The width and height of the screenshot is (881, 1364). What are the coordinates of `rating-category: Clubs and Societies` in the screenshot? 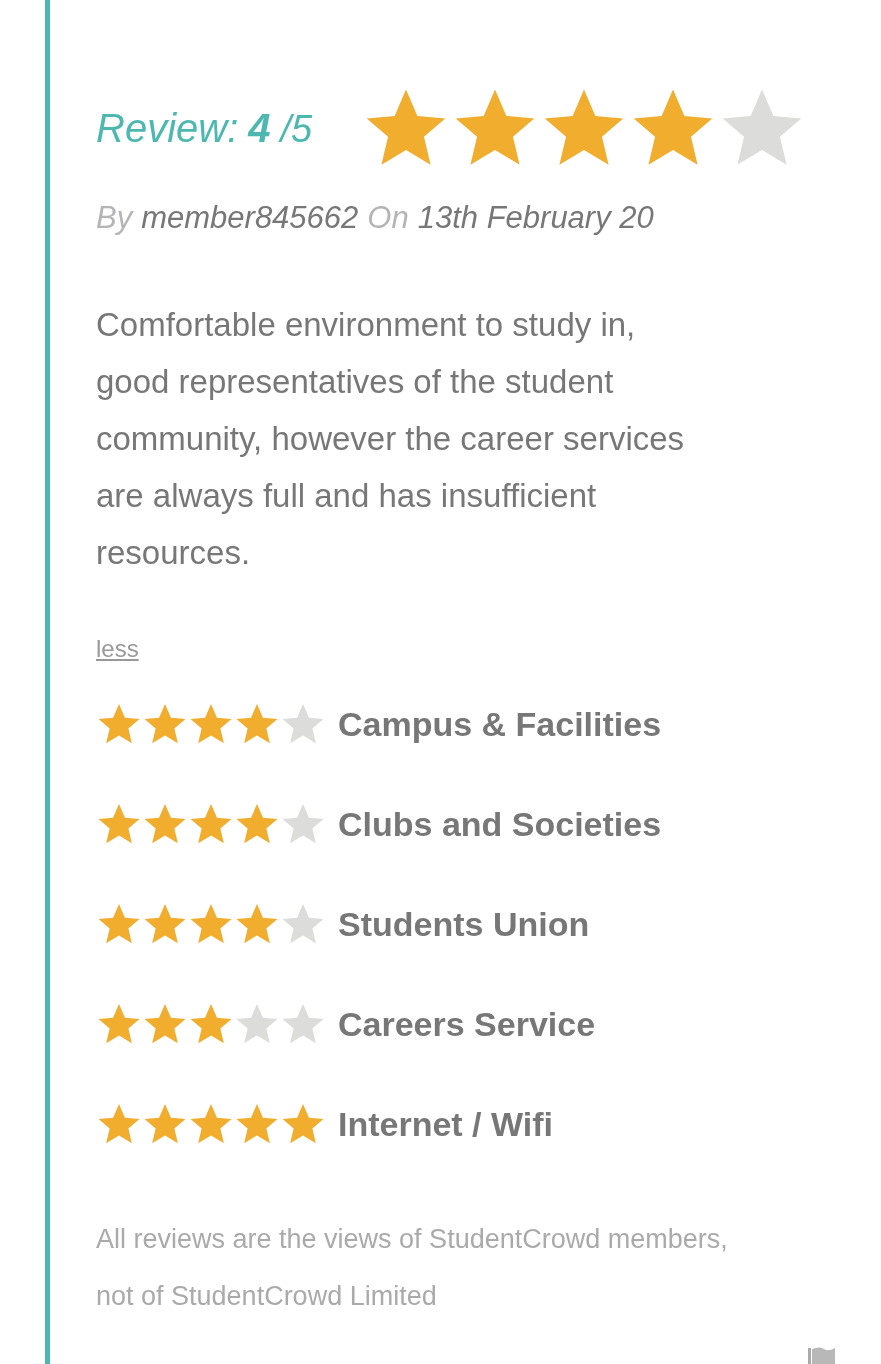 It's located at (500, 824).